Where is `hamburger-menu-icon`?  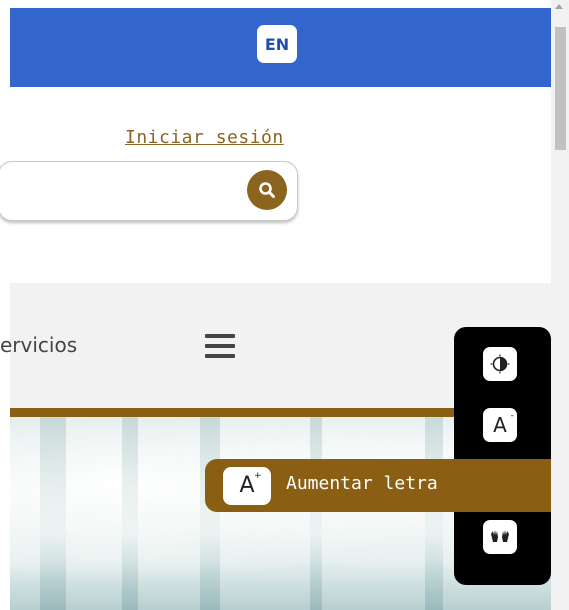 hamburger-menu-icon is located at coordinates (220, 346).